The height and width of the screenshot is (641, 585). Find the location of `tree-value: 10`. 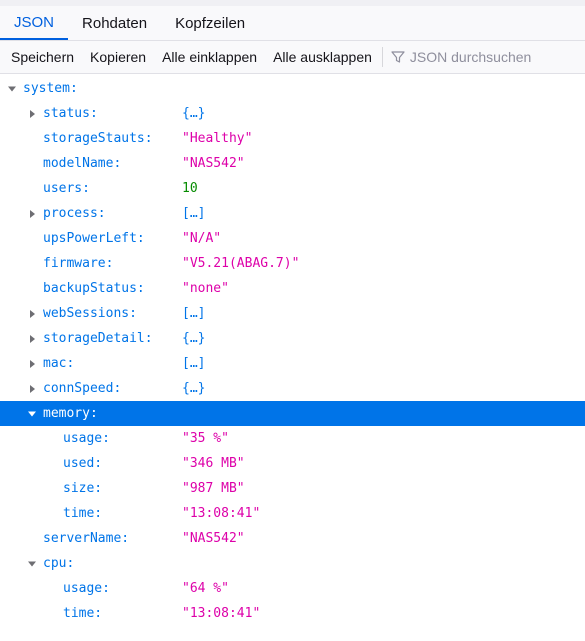

tree-value: 10 is located at coordinates (190, 188).